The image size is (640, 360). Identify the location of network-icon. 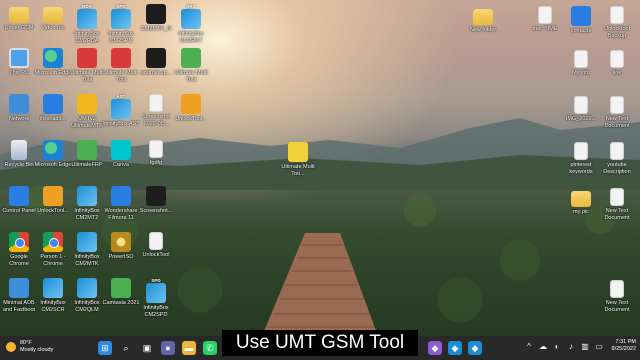
(19, 104).